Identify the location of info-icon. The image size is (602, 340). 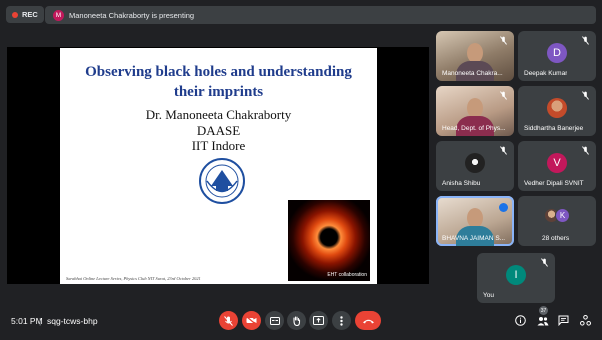
(520, 320).